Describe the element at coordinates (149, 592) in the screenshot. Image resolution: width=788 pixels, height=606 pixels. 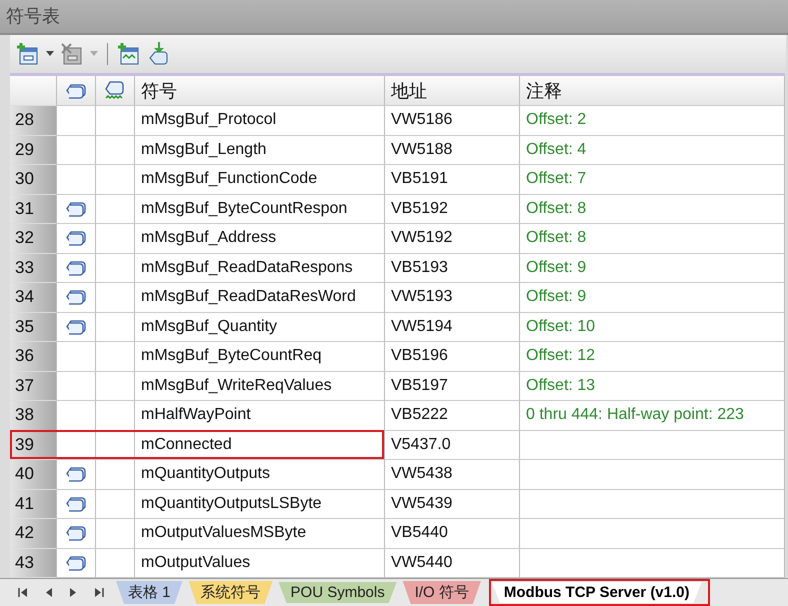
I see `sheet-tab: 表格 1` at that location.